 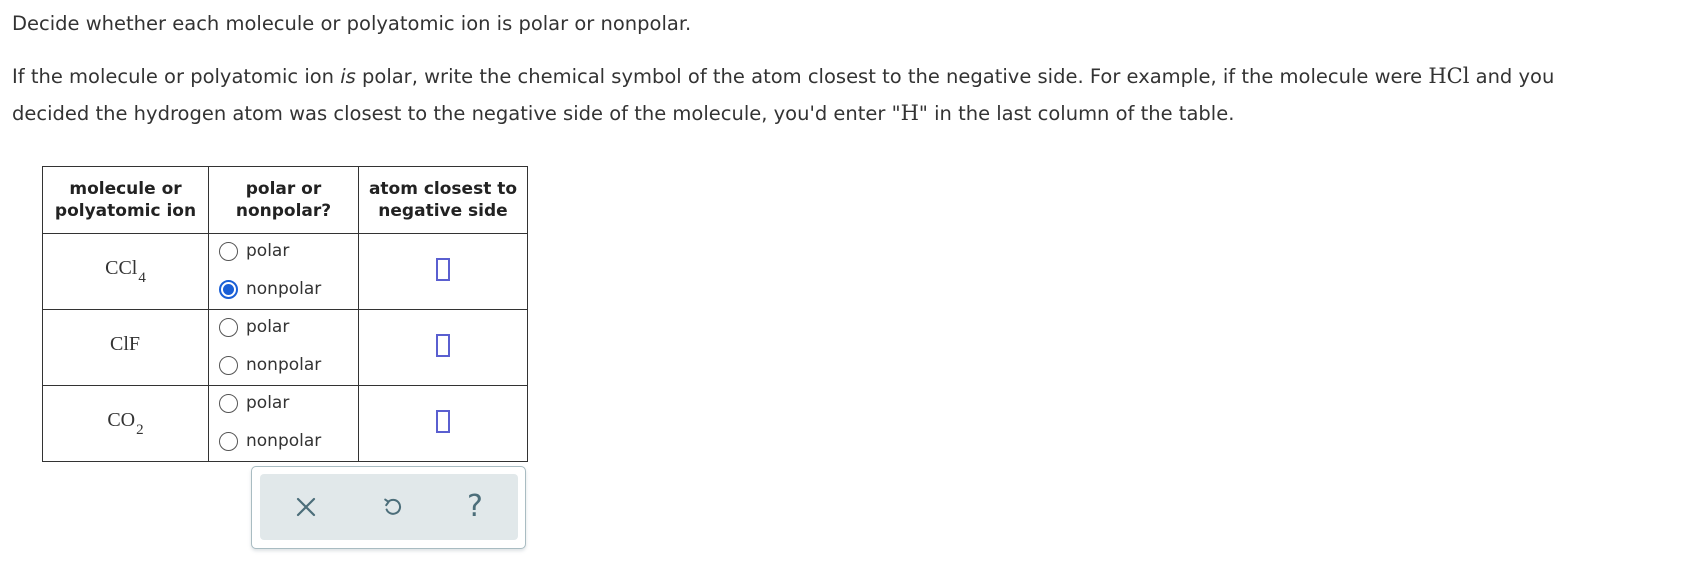 What do you see at coordinates (443, 211) in the screenshot?
I see `header-text: negative side` at bounding box center [443, 211].